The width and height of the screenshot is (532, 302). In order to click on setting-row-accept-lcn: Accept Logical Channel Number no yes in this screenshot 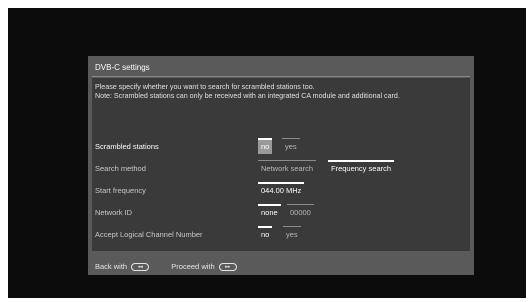, I will do `click(281, 234)`.